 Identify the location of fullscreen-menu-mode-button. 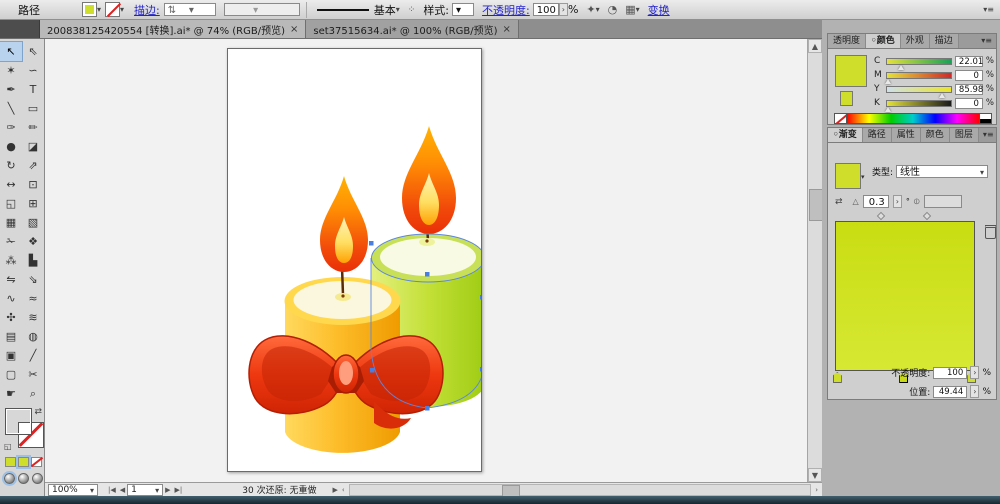
(23, 478).